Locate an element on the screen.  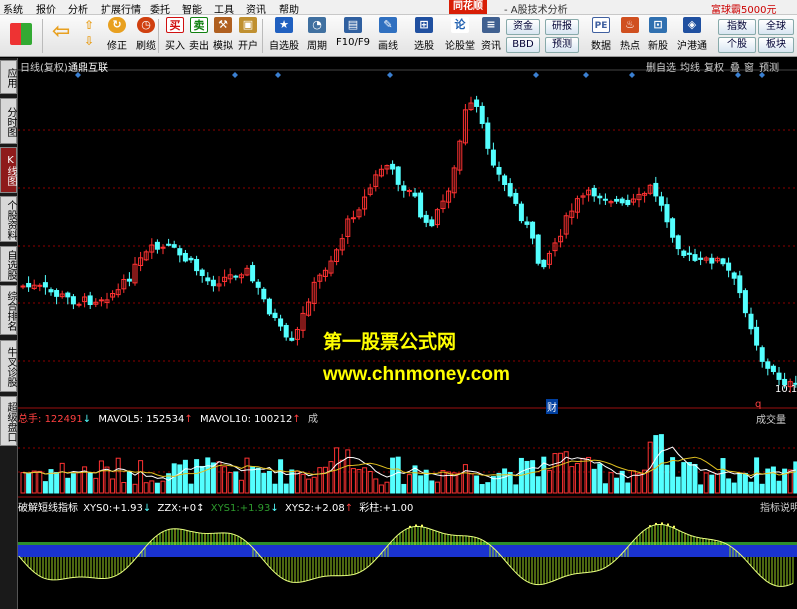
news-button: ≡ 资讯 is located at coordinates (491, 36).